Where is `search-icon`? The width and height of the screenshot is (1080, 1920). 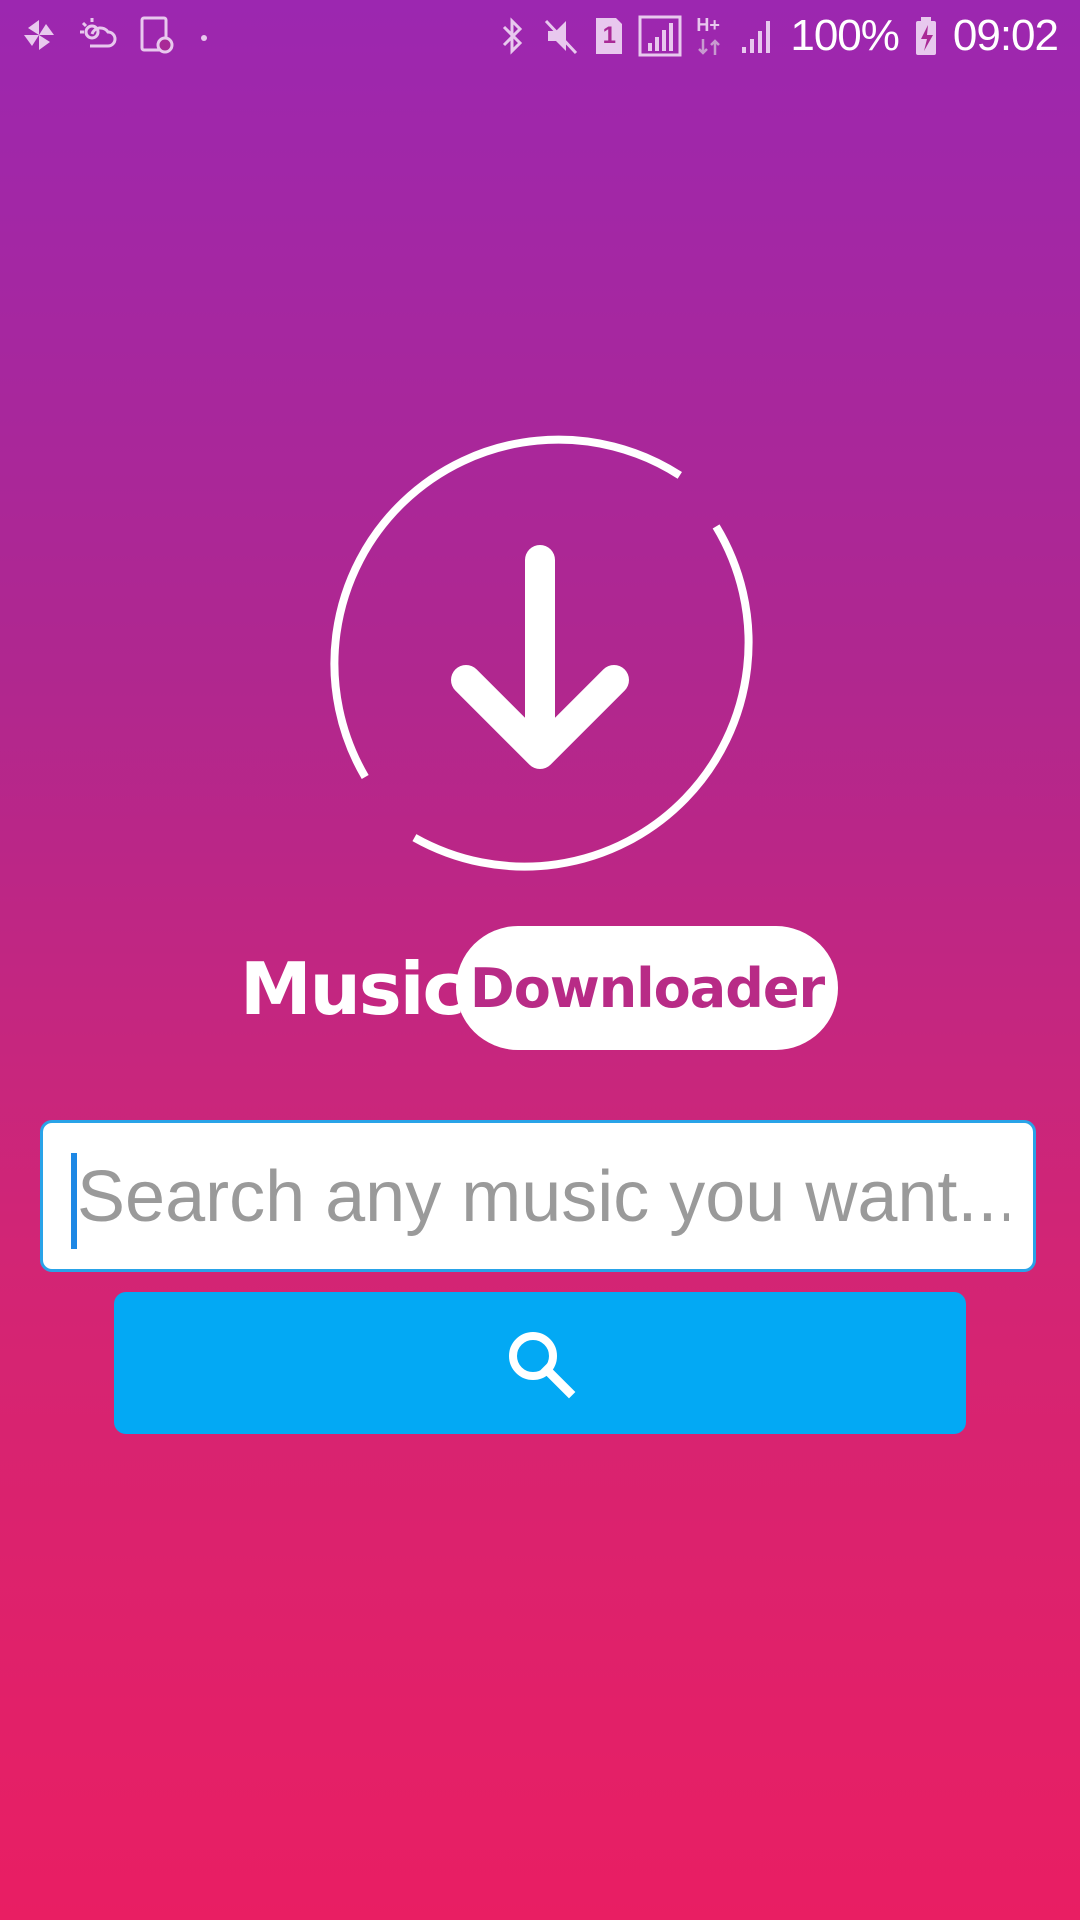 search-icon is located at coordinates (542, 1365).